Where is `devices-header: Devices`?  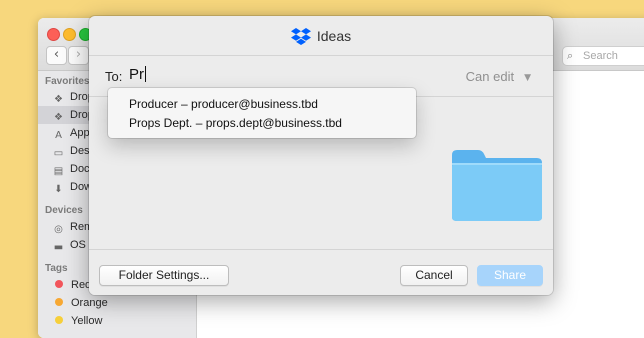 devices-header: Devices is located at coordinates (64, 210).